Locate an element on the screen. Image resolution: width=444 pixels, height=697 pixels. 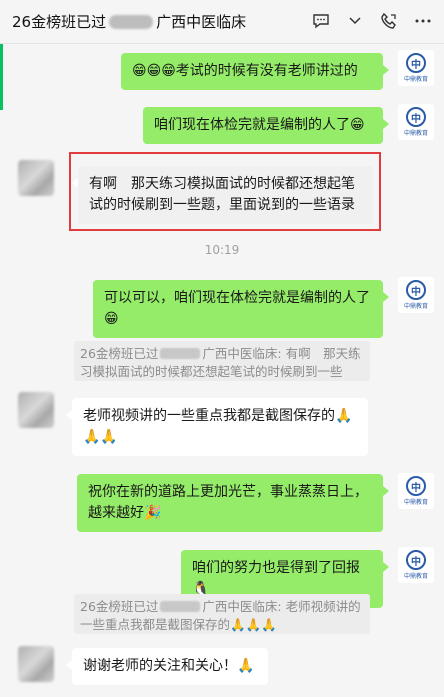
message-bubble: 祝你在新的道路上更加光芒，事业蒸蒸日上，越来越好🎉 is located at coordinates (233, 503).